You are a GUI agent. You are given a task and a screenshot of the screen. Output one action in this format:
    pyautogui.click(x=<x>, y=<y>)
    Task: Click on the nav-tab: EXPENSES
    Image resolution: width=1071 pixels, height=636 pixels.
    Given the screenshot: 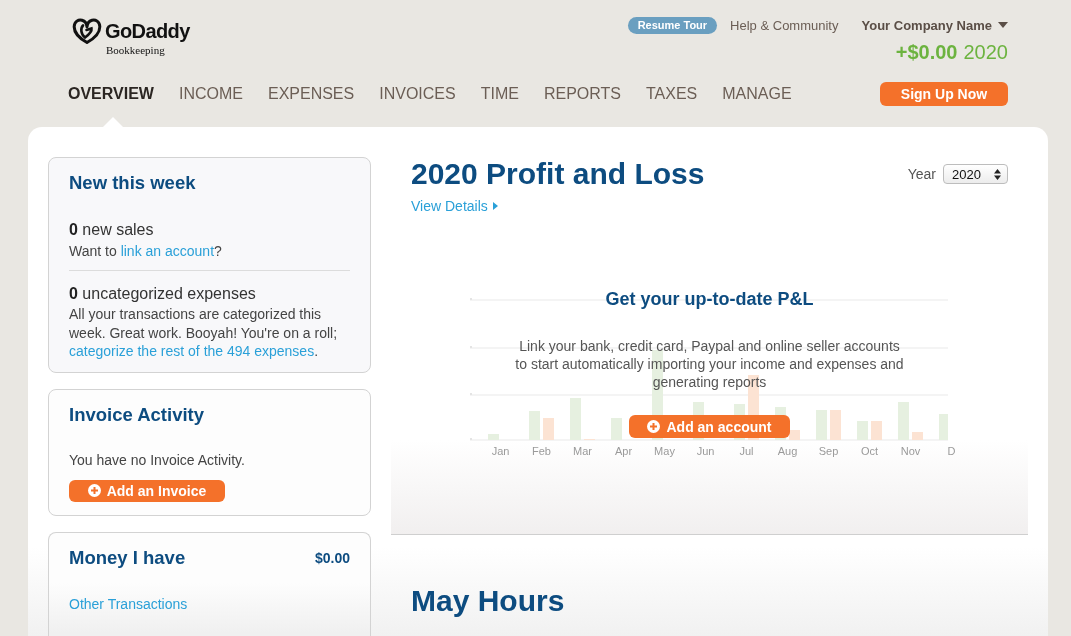 What is the action you would take?
    pyautogui.click(x=311, y=94)
    